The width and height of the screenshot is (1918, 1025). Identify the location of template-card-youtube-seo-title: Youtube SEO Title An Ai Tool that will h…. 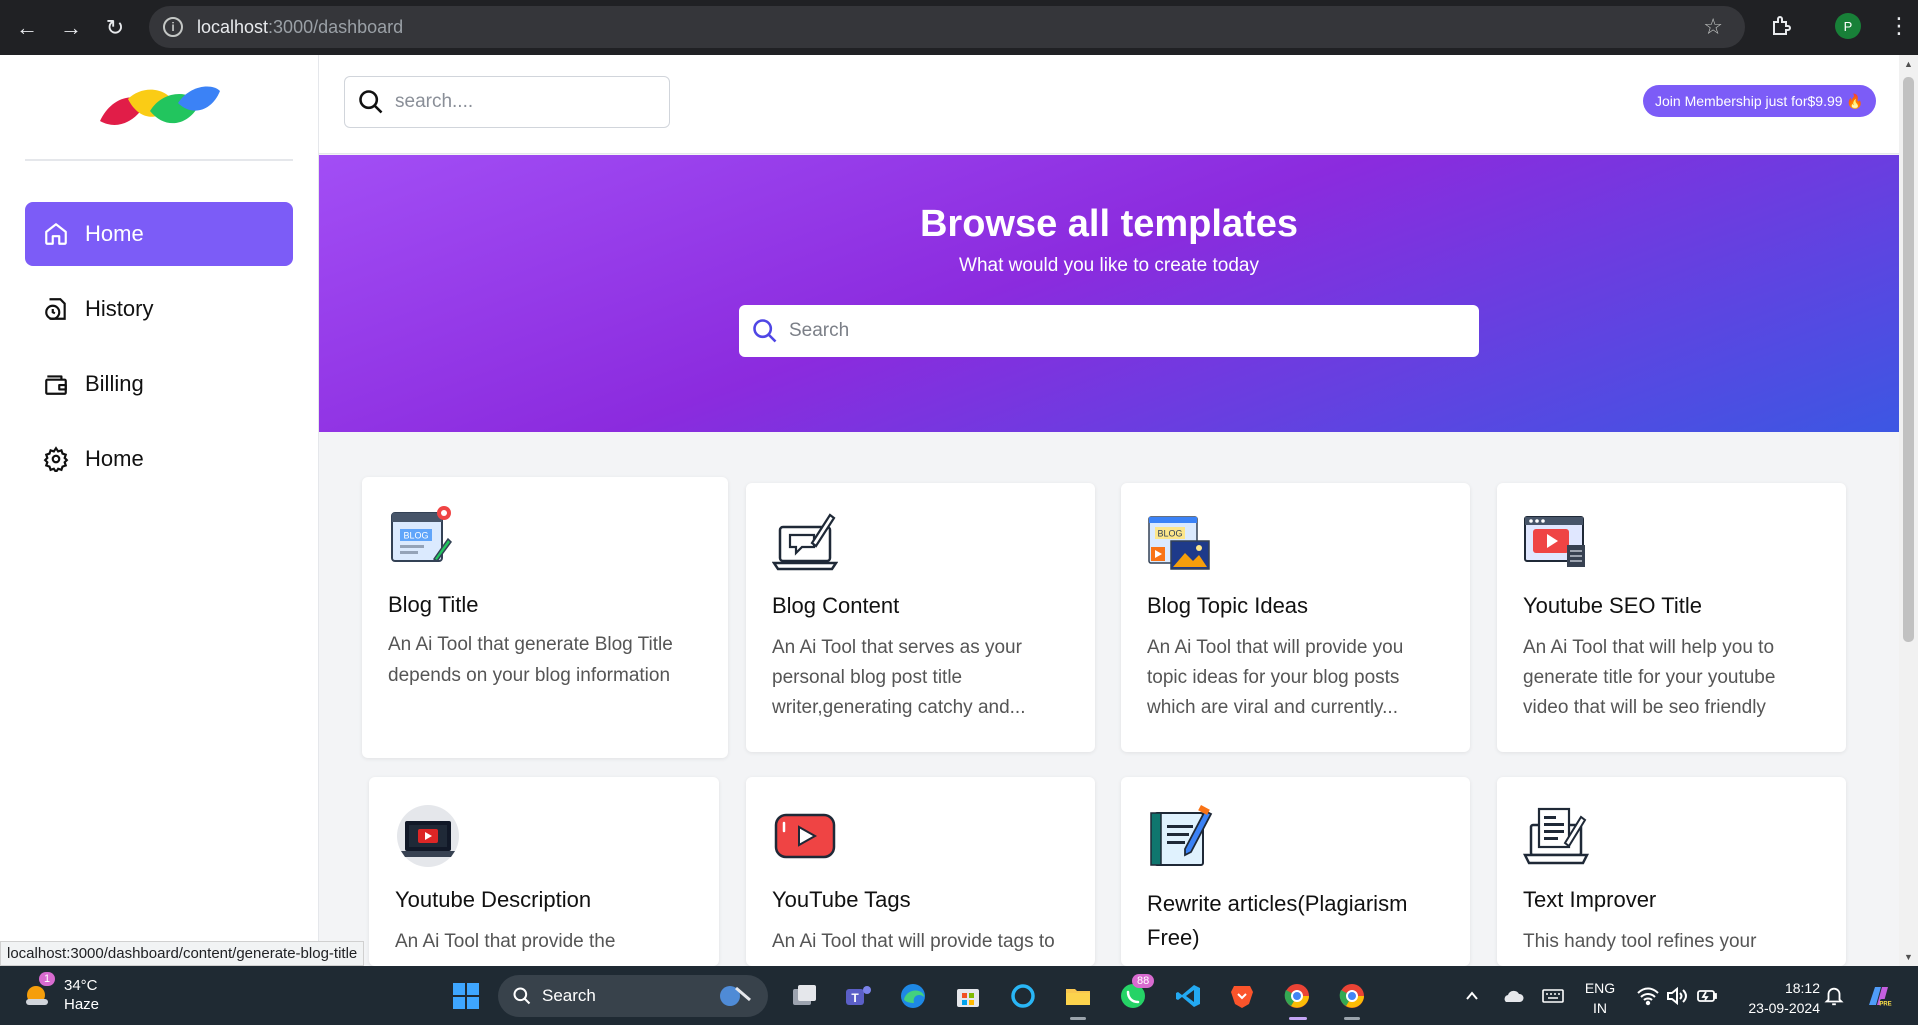
(1671, 617).